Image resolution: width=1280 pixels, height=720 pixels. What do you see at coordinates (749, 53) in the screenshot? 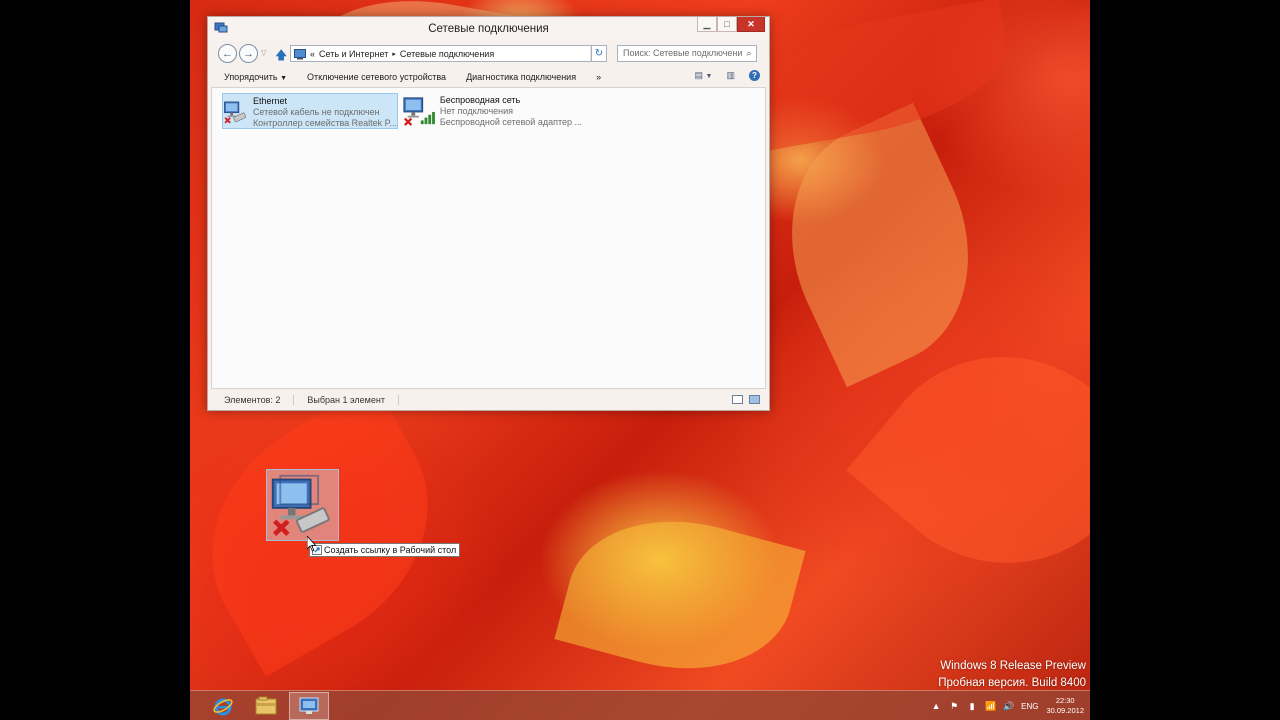
I see `search-icon: ⌕` at bounding box center [749, 53].